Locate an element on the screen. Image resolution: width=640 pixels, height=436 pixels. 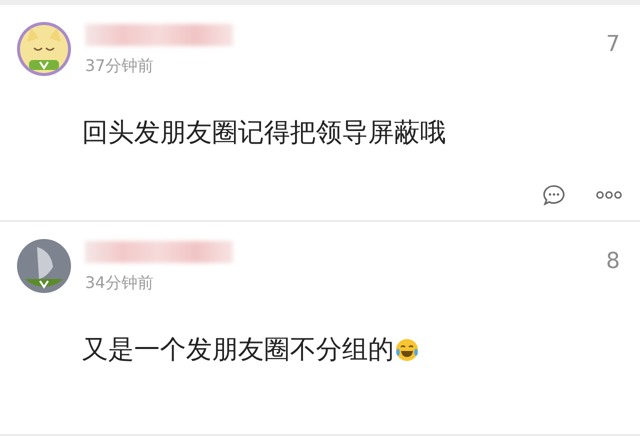
more-options-icon is located at coordinates (609, 195).